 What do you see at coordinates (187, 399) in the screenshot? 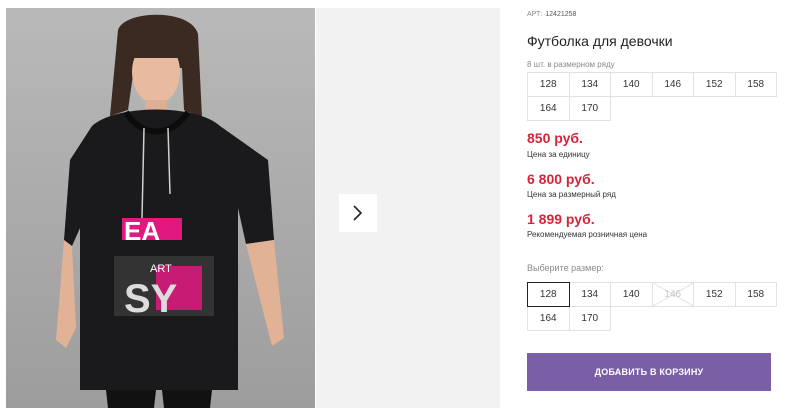
I see `legging-right` at bounding box center [187, 399].